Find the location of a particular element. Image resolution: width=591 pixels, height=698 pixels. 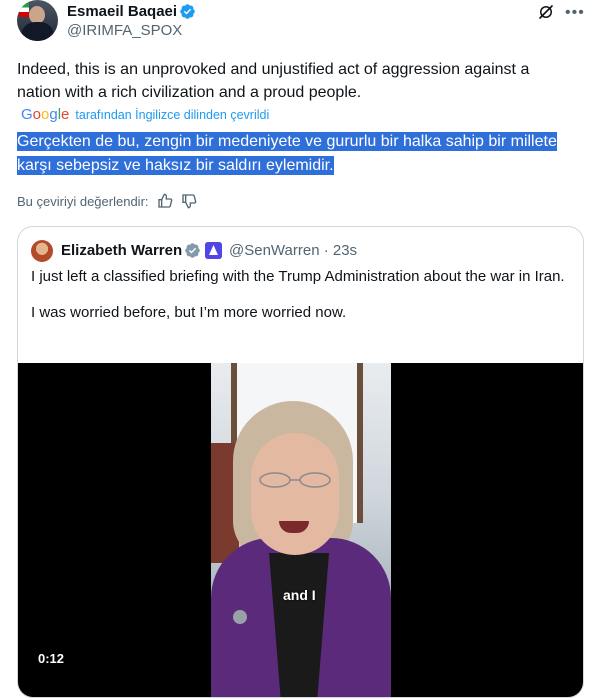

iran-flag is located at coordinates (24, 10).